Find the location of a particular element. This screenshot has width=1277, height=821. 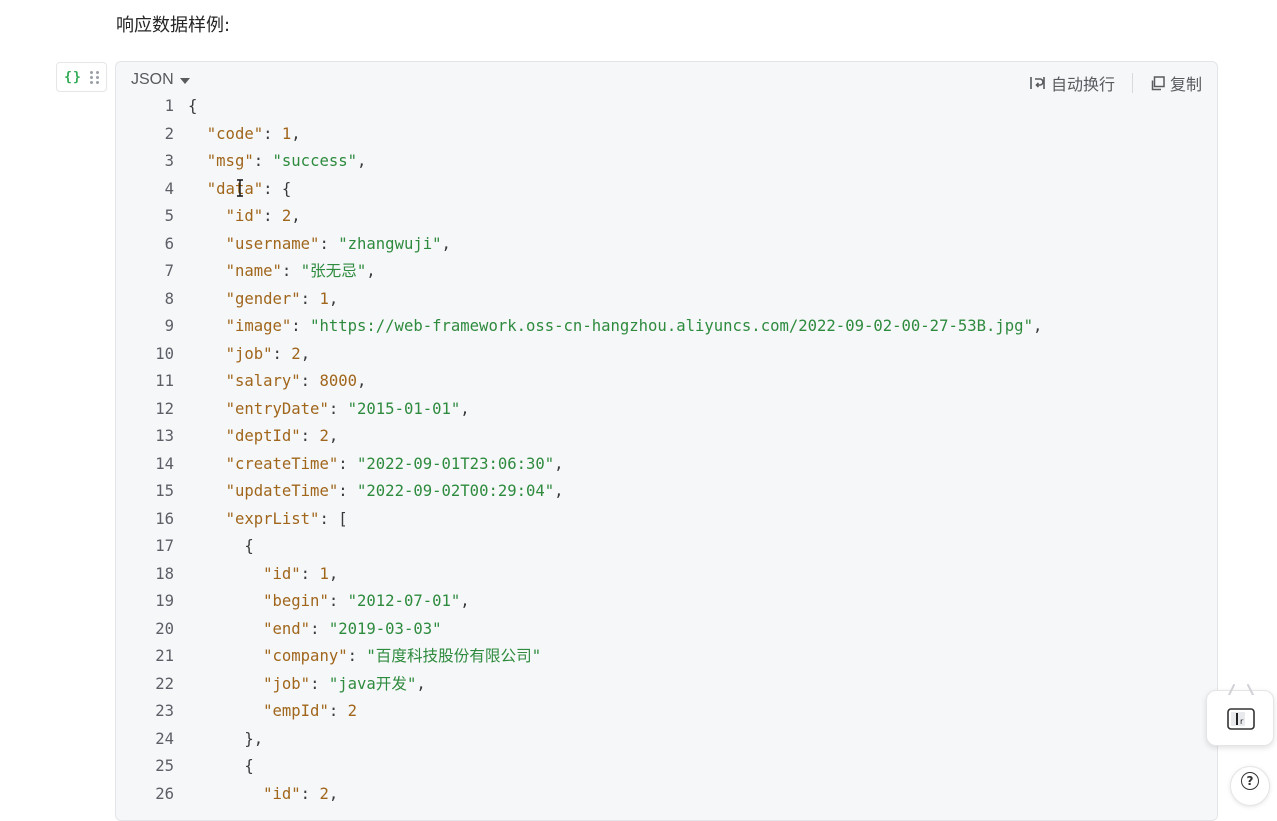

code-line: 1{ is located at coordinates (666, 107).